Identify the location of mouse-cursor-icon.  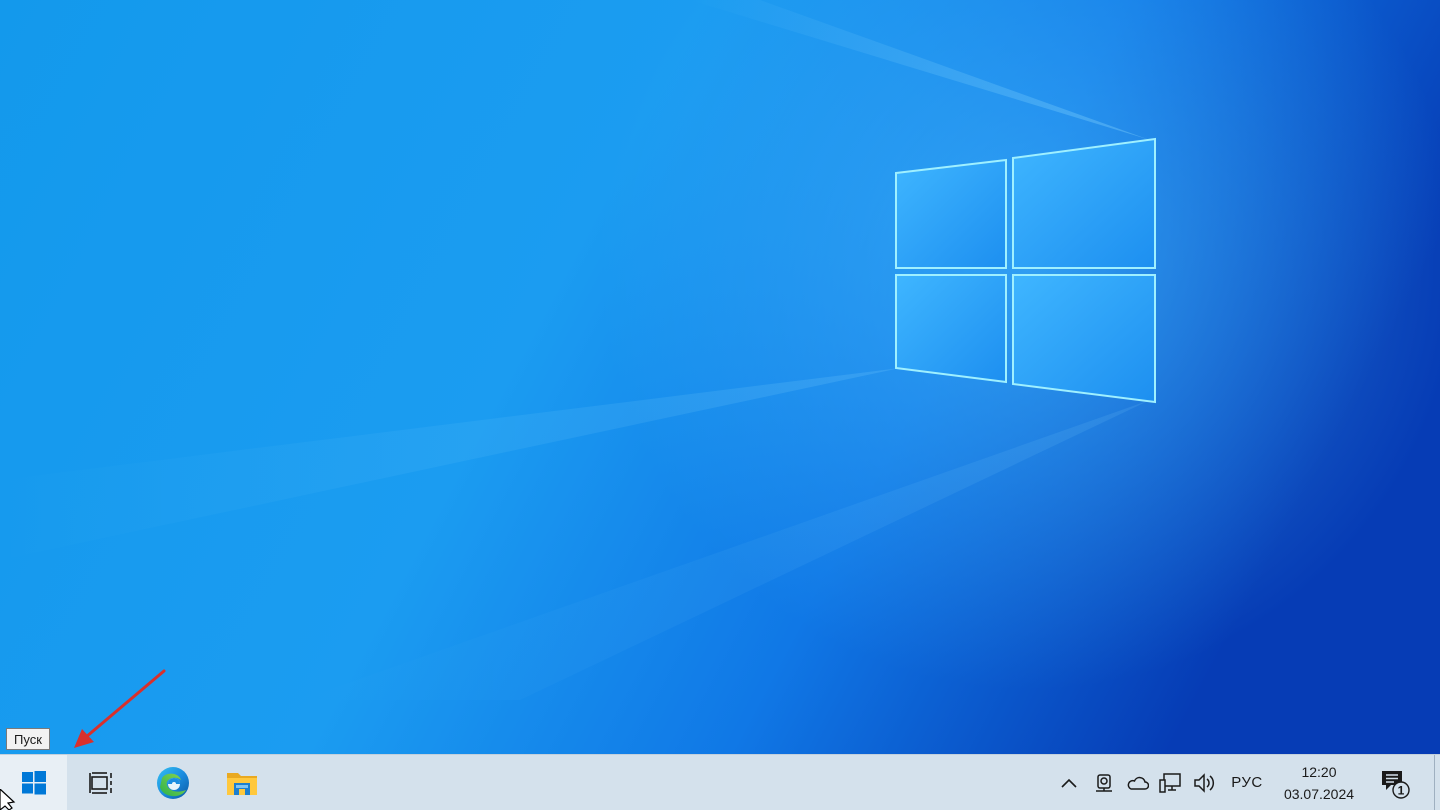
(8, 799).